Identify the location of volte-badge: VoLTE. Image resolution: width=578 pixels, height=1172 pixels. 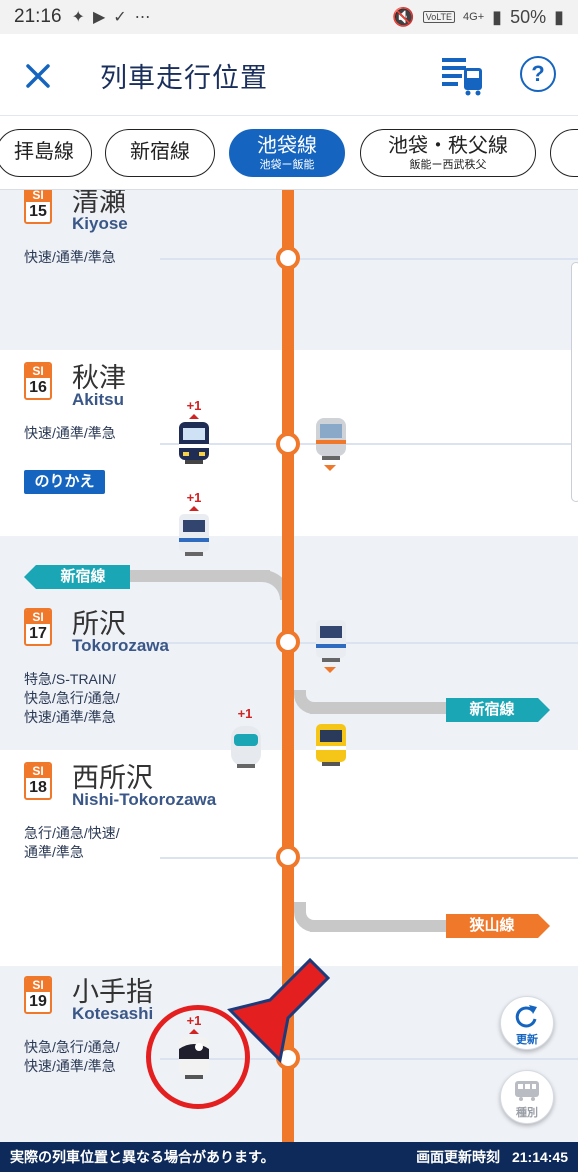
(439, 17).